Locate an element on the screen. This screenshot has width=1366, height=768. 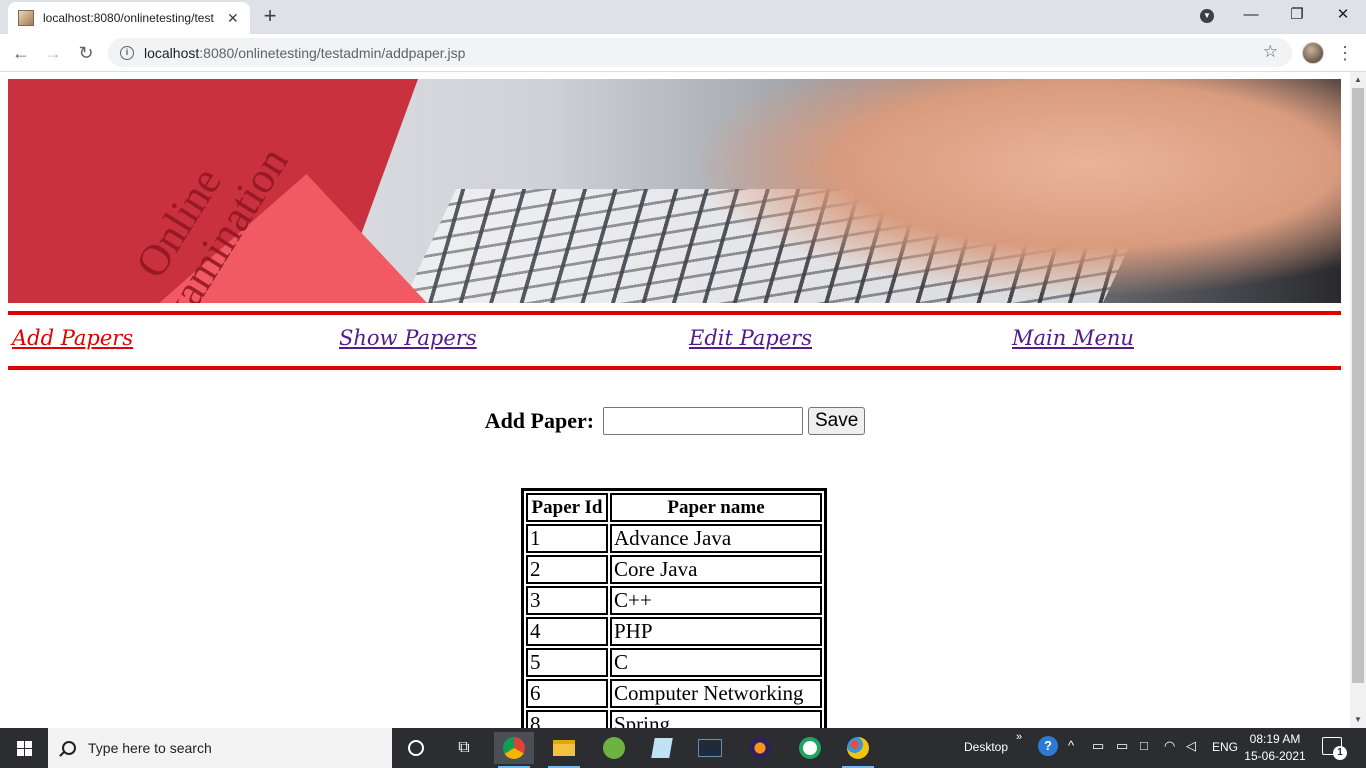
table-row: 2 Core Java is located at coordinates (674, 569).